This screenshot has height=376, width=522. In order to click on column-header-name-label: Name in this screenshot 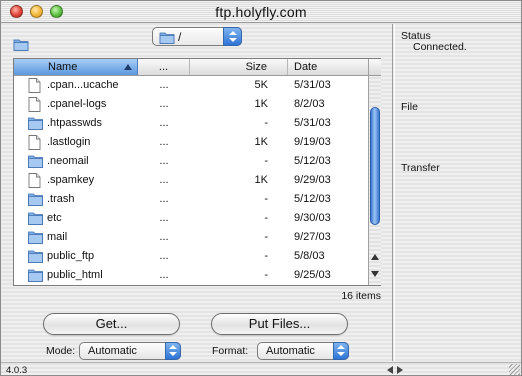, I will do `click(63, 67)`.